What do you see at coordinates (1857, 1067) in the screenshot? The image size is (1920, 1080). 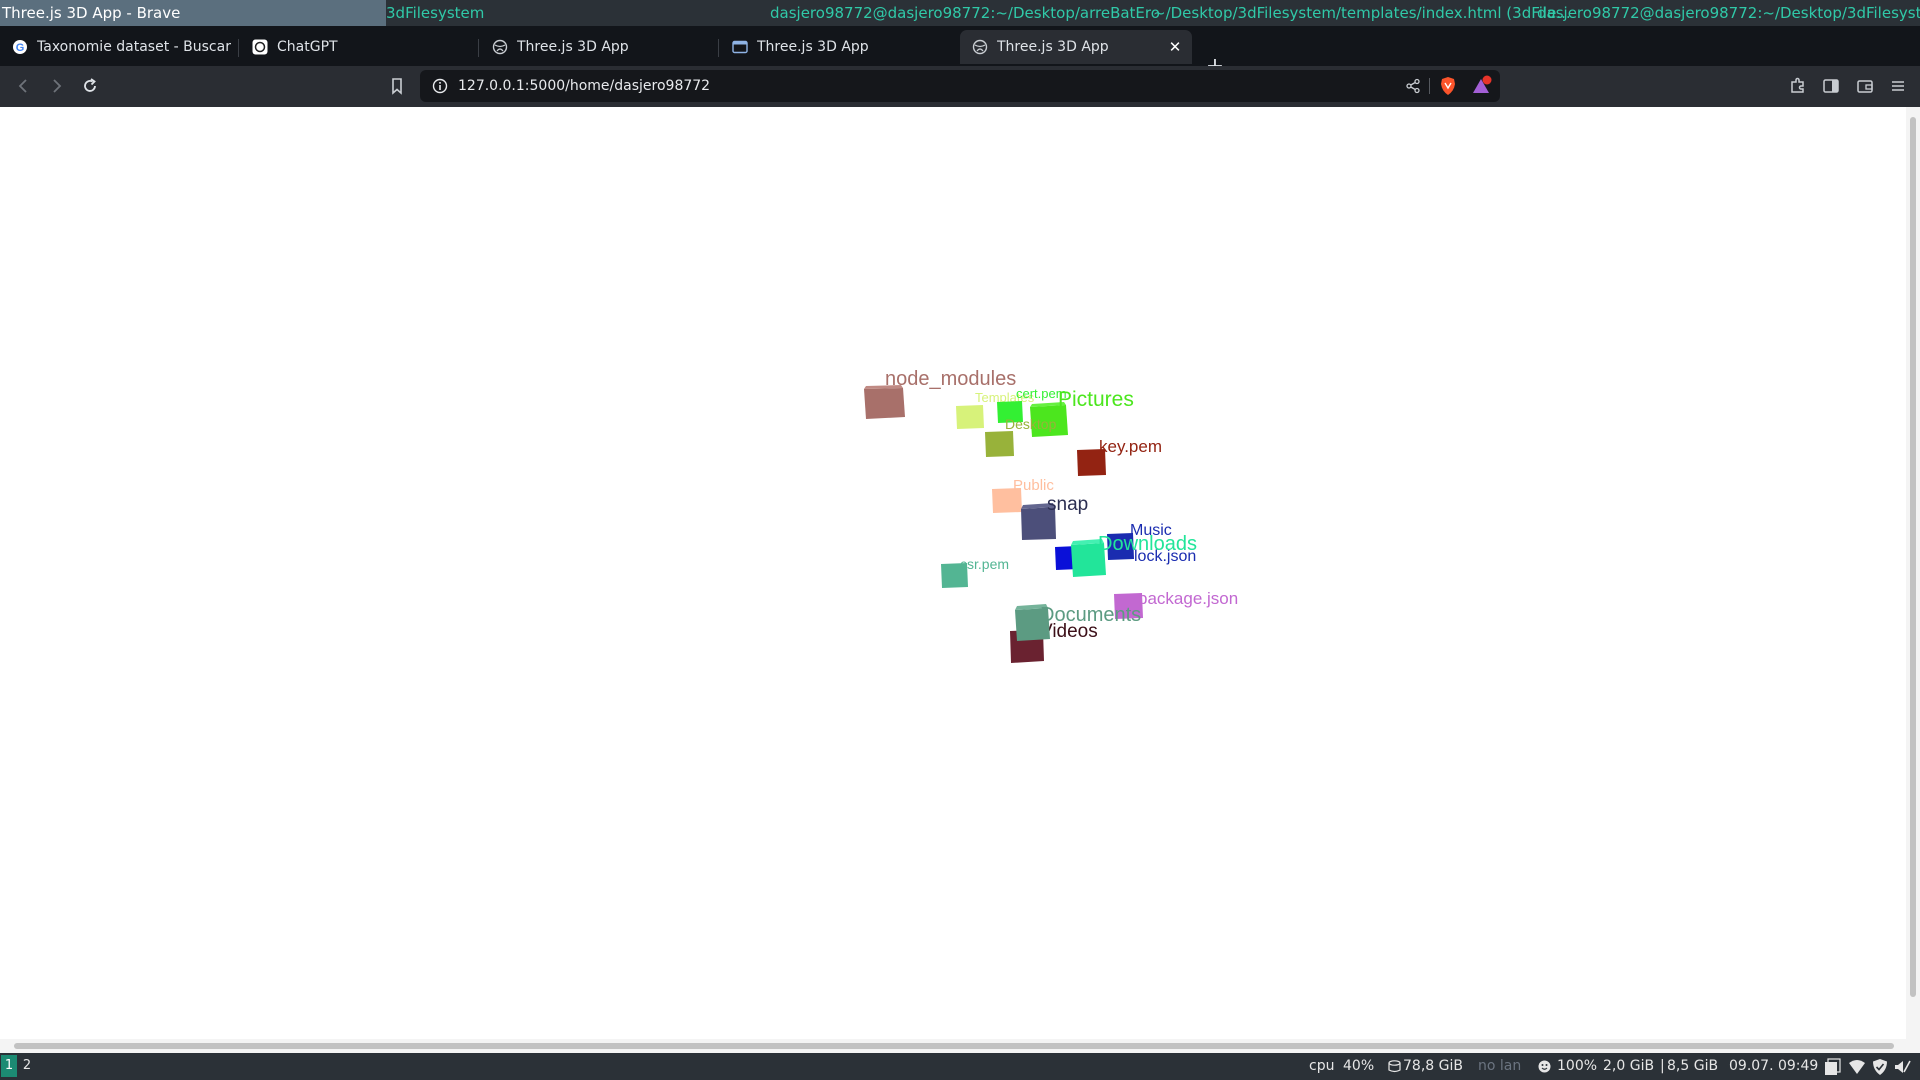 I see `wifi-tray-icon` at bounding box center [1857, 1067].